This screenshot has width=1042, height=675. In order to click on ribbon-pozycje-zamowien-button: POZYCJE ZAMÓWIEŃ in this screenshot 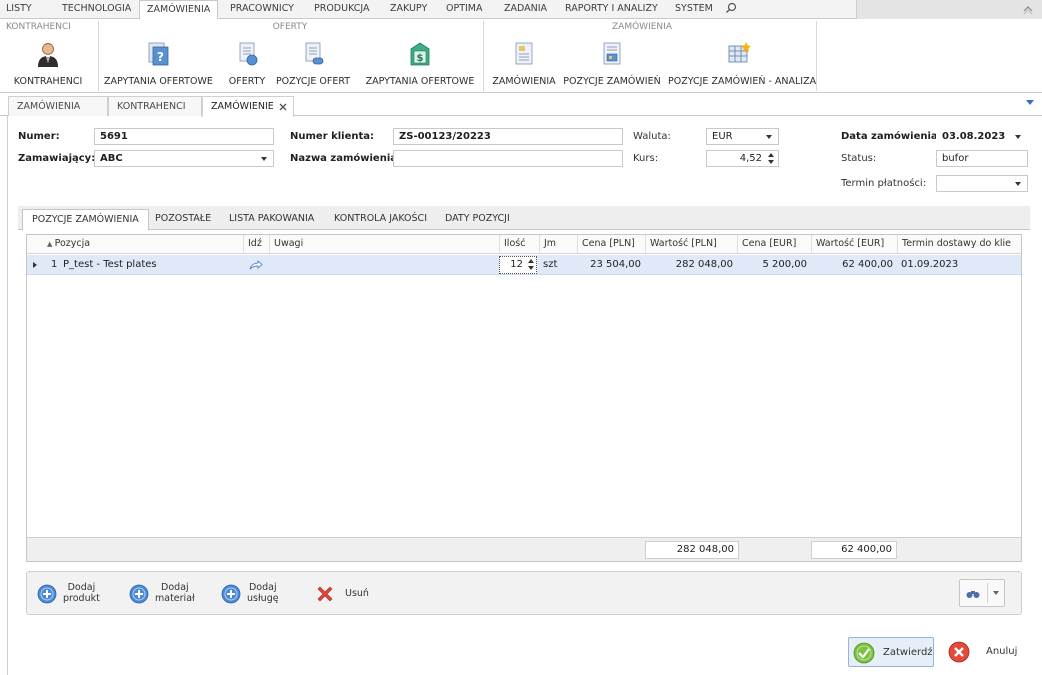, I will do `click(612, 66)`.